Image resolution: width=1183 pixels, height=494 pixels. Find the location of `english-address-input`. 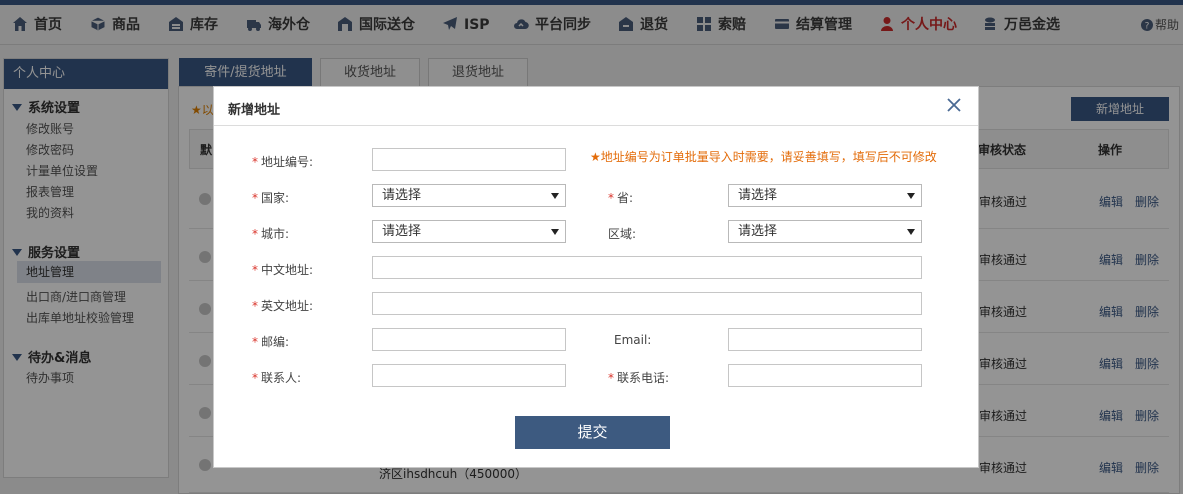

english-address-input is located at coordinates (647, 303).